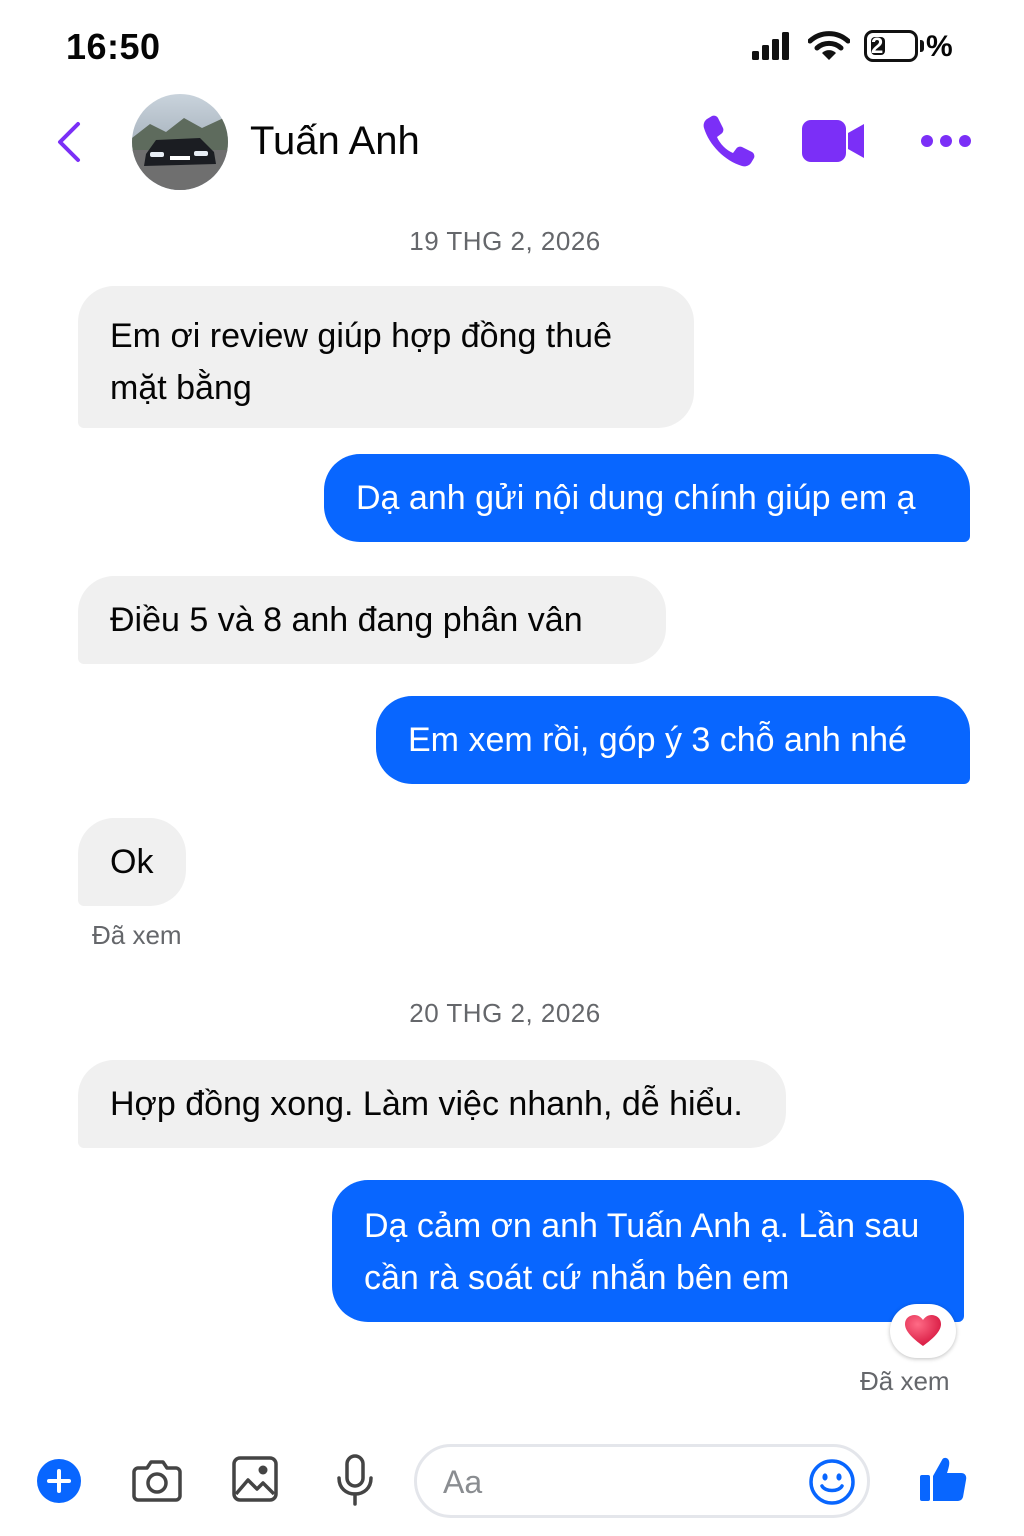 The height and width of the screenshot is (1536, 1024). I want to click on camera-icon, so click(157, 1480).